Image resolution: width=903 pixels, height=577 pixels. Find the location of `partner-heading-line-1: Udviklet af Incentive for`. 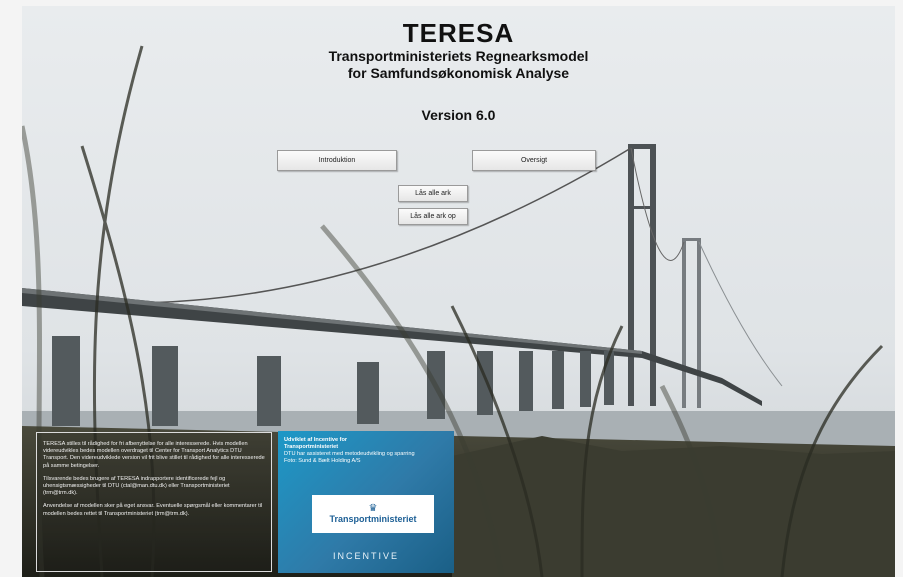

partner-heading-line-1: Udviklet af Incentive for is located at coordinates (316, 440).